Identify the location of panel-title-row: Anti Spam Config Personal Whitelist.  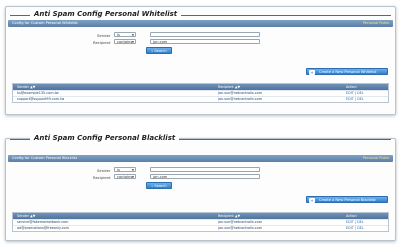
(200, 14).